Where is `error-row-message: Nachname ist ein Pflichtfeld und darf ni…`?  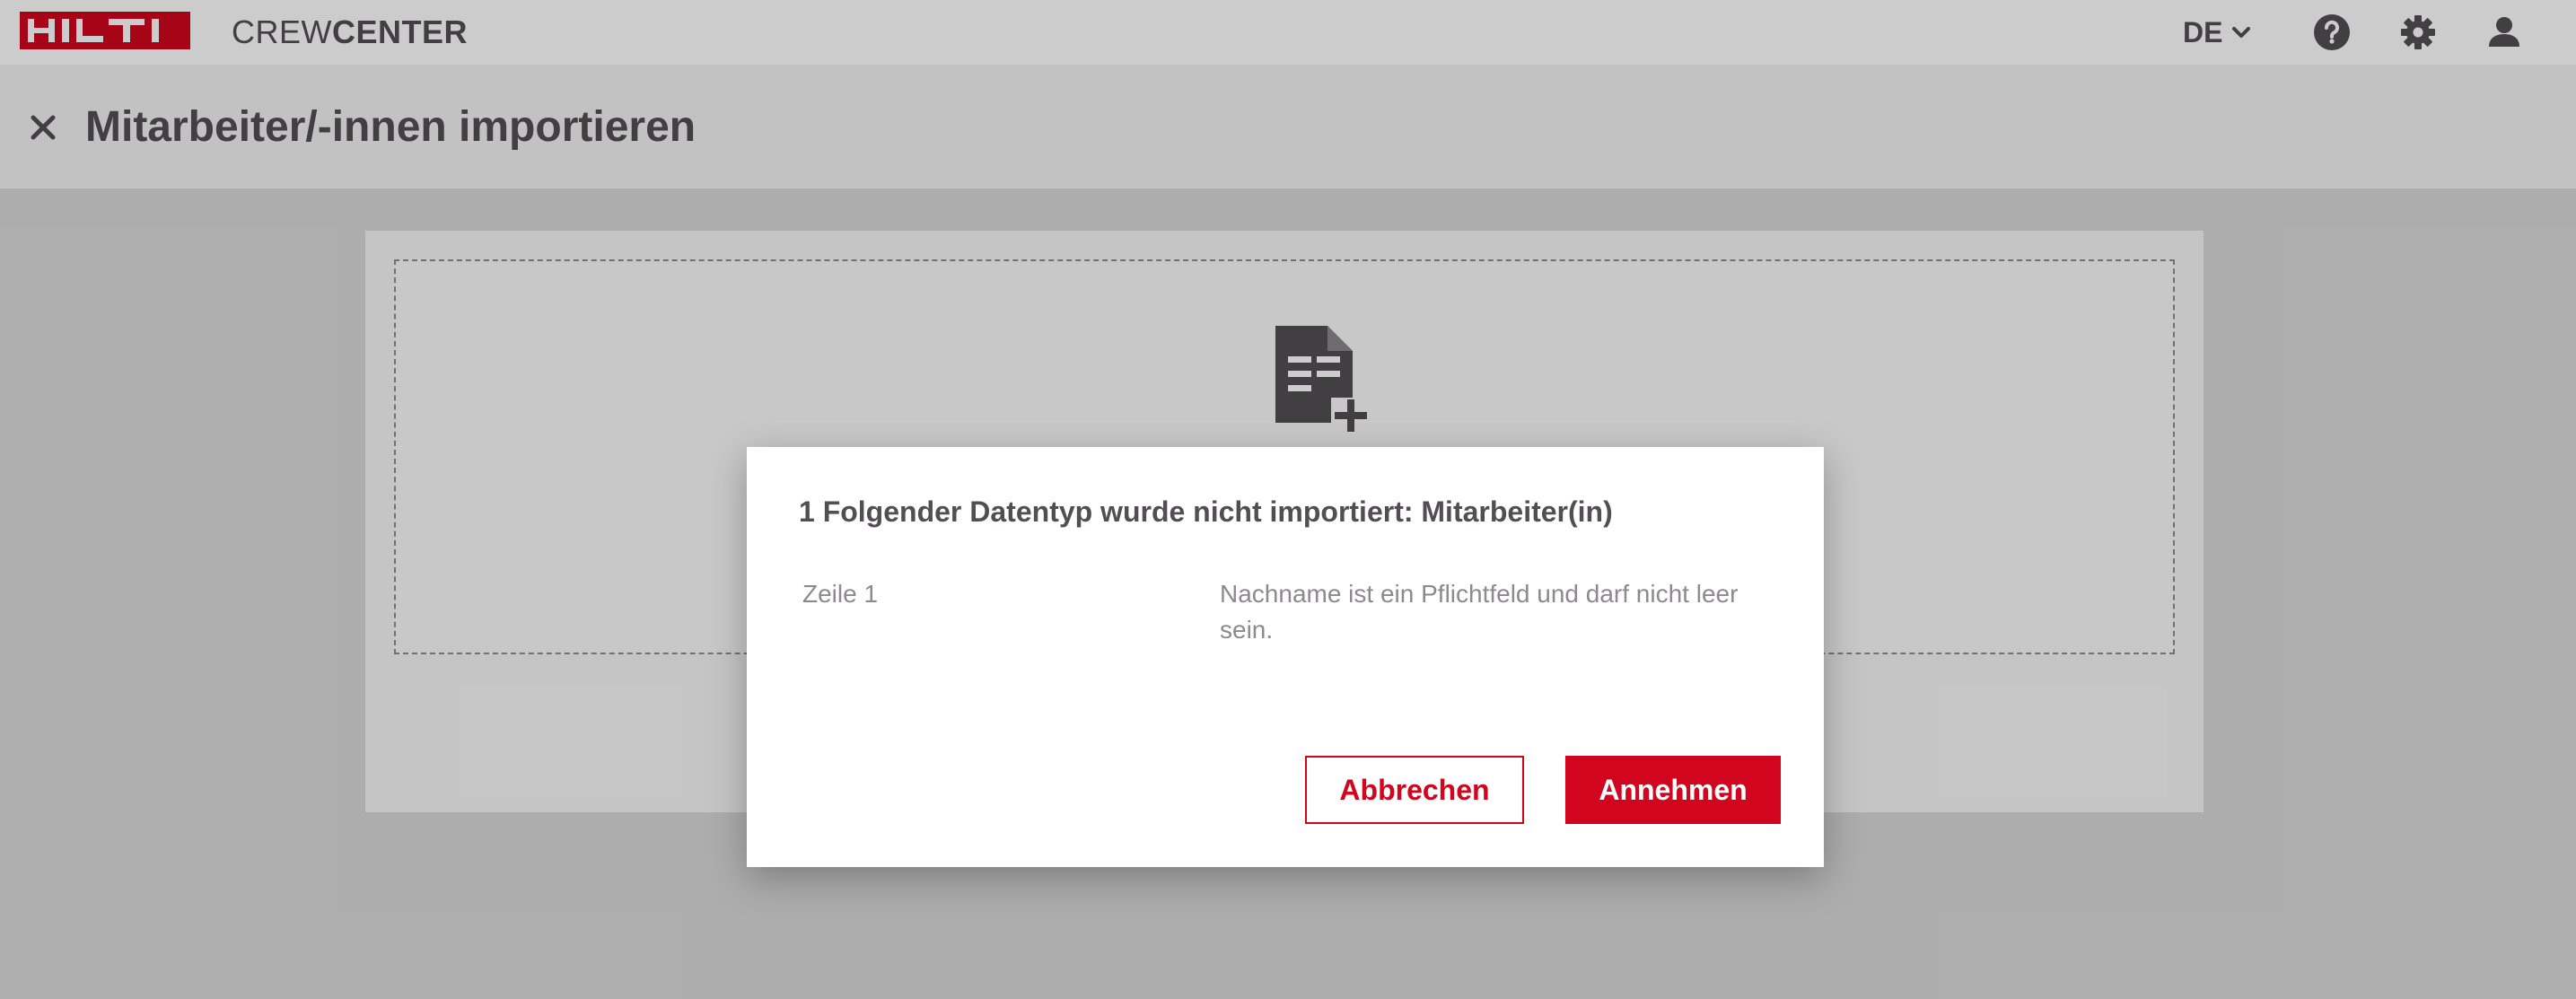
error-row-message: Nachname ist ein Pflichtfeld und darf ni… is located at coordinates (1479, 612).